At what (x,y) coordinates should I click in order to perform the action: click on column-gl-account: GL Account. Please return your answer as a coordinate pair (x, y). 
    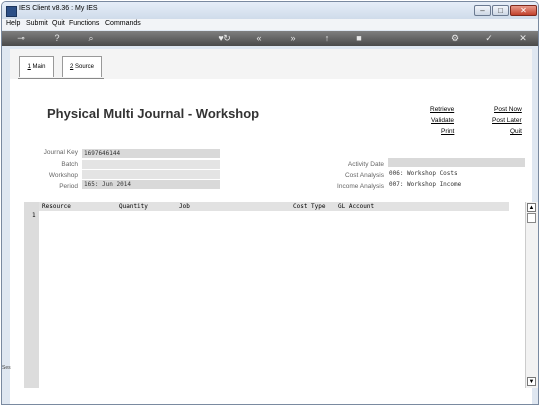
    Looking at the image, I should click on (356, 206).